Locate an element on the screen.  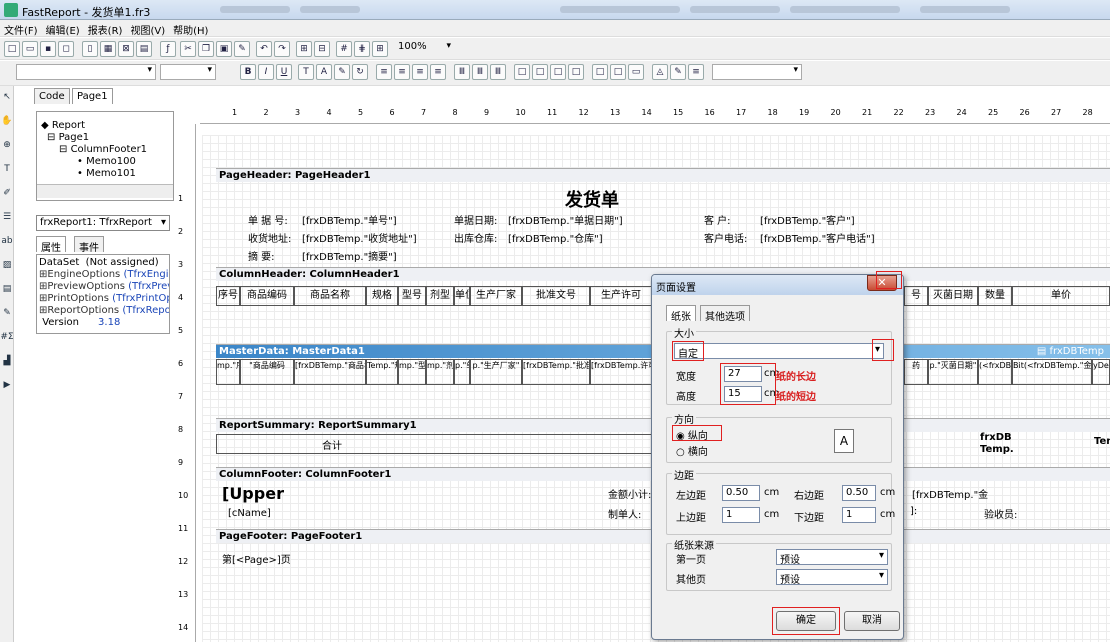
inspector-row: ⊞PrintOptions (TfrxPrintOption is located at coordinates (104, 298).